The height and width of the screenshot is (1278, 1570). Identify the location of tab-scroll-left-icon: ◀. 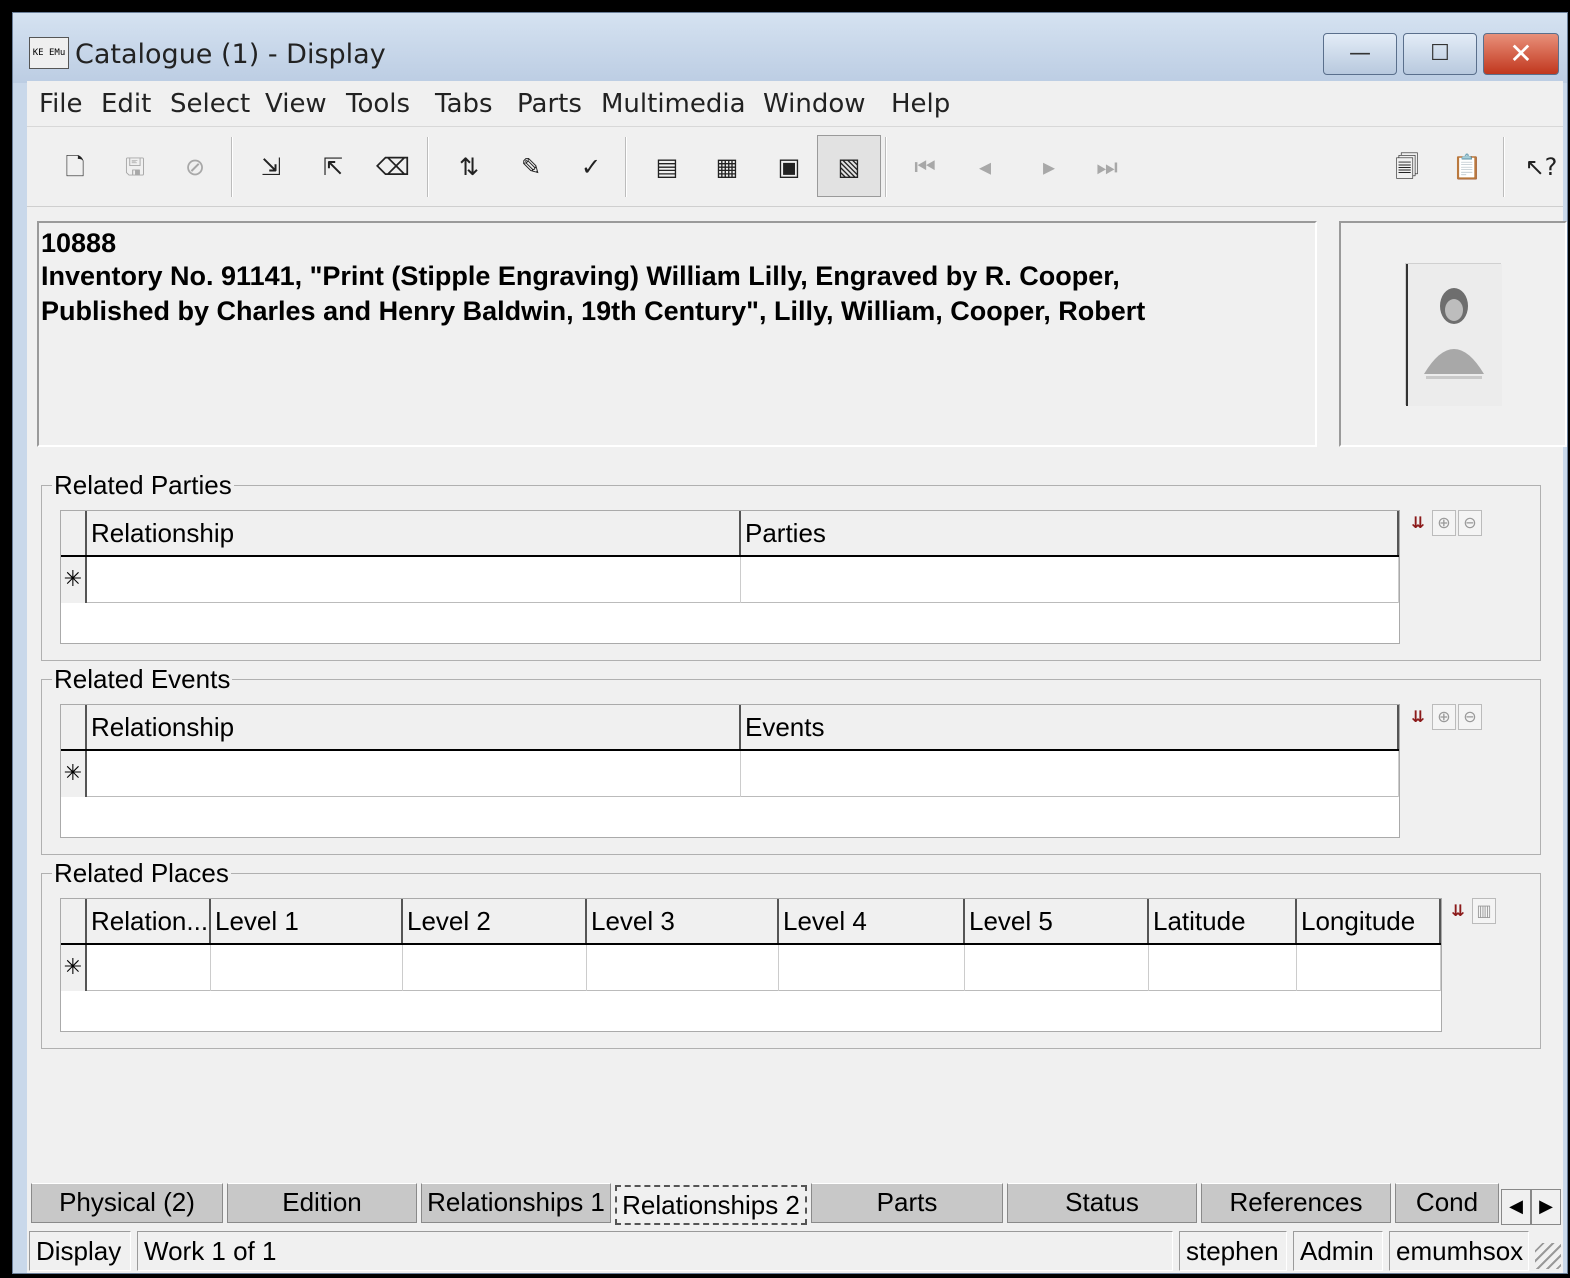
(1516, 1207).